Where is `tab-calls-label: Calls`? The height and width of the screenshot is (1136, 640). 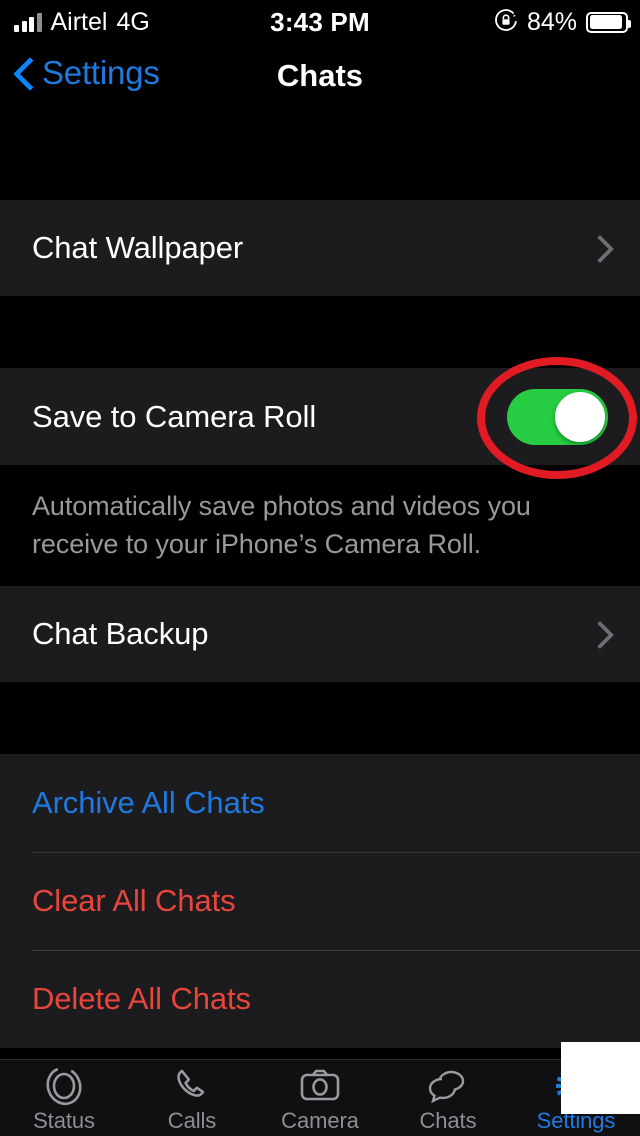
tab-calls-label: Calls is located at coordinates (192, 1120).